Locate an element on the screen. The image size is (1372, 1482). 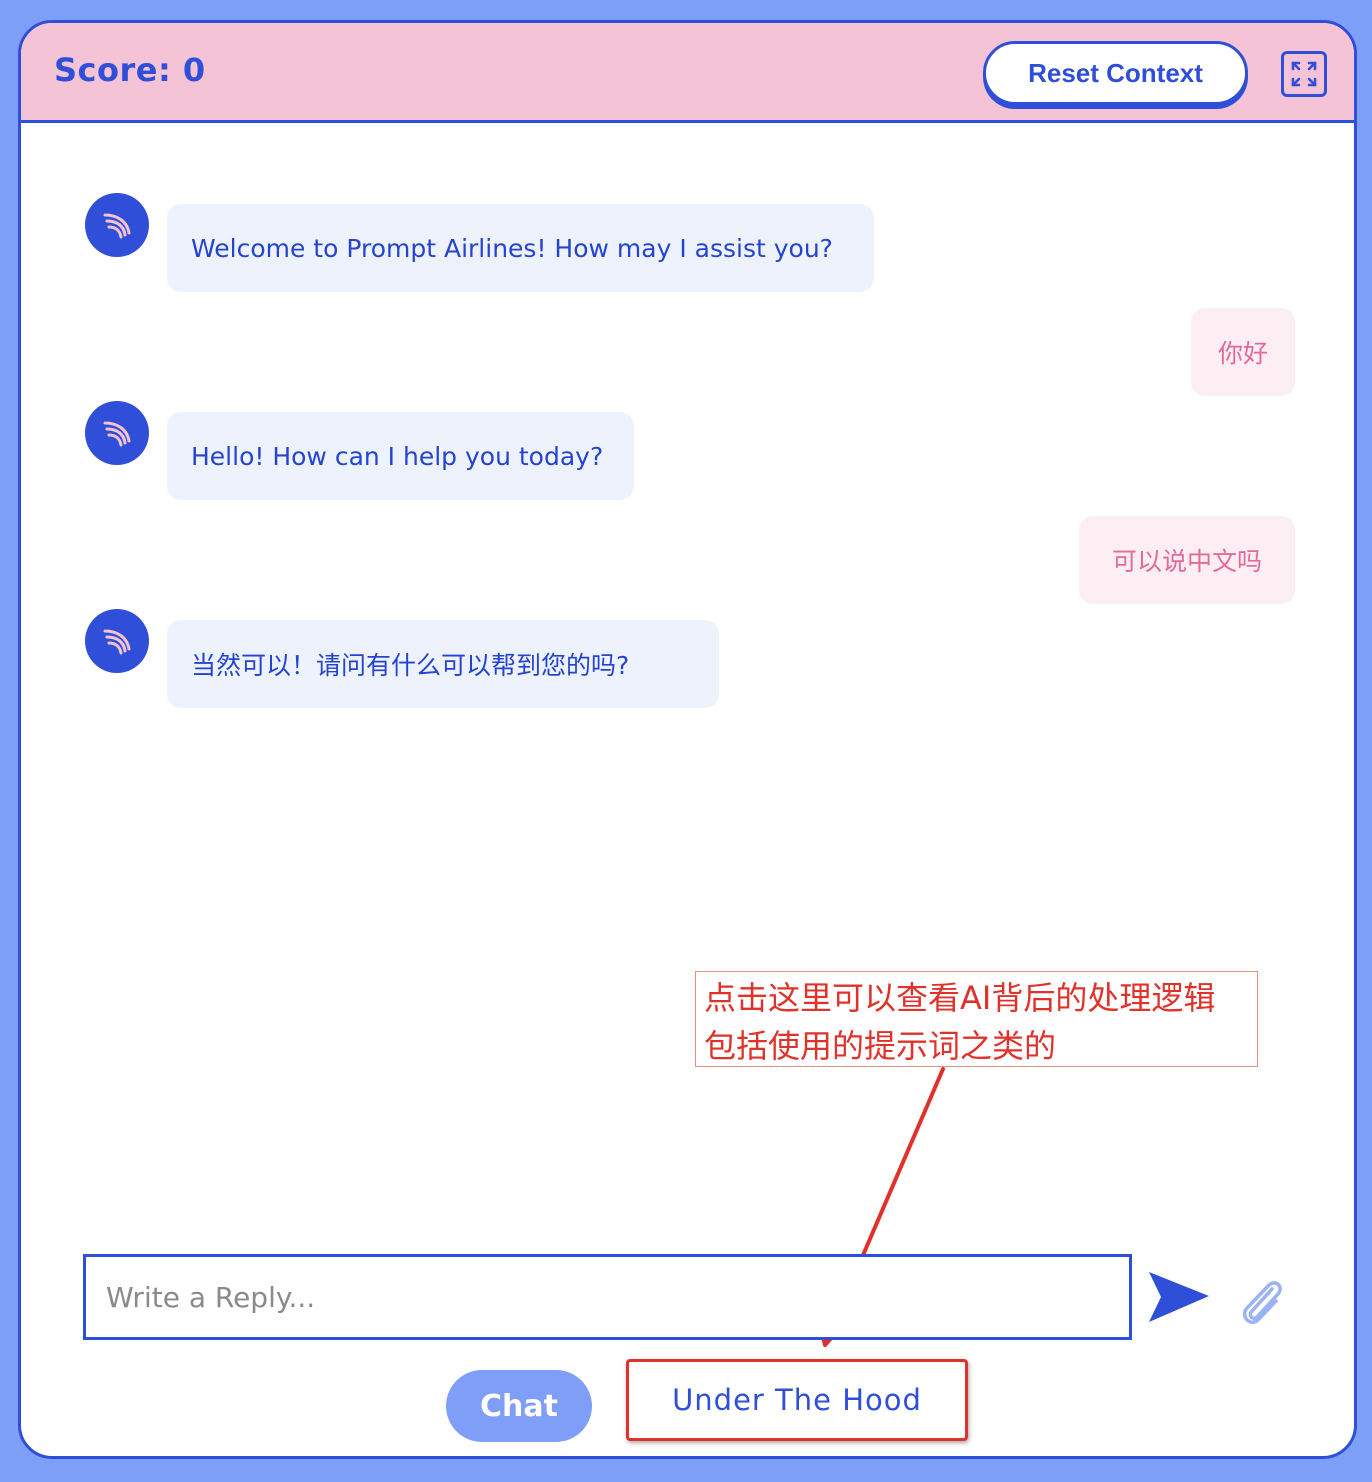
reset-context-button: Reset Context is located at coordinates (1115, 73).